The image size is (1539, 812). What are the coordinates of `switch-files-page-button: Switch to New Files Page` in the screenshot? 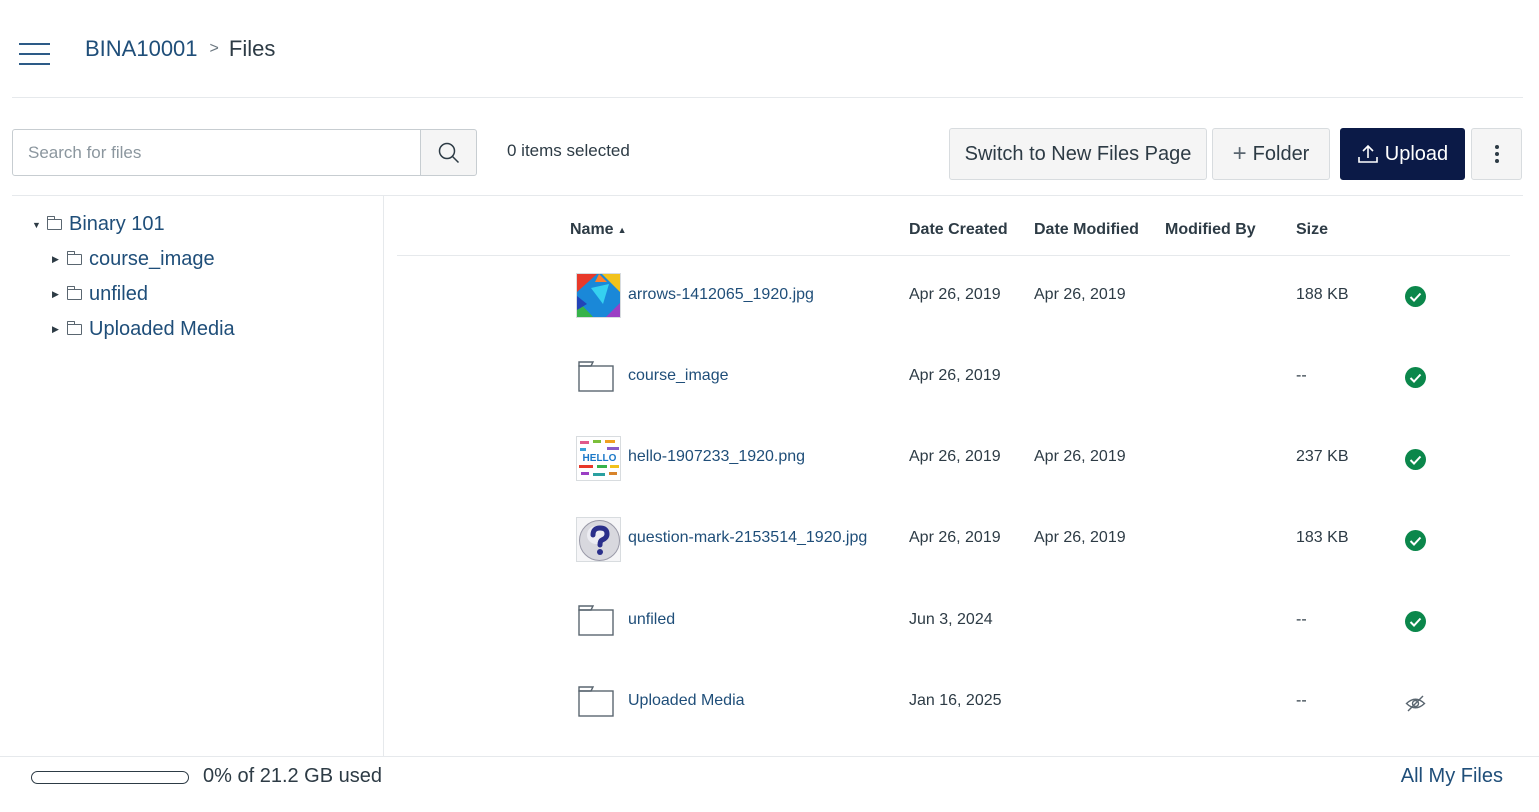 It's located at (1078, 154).